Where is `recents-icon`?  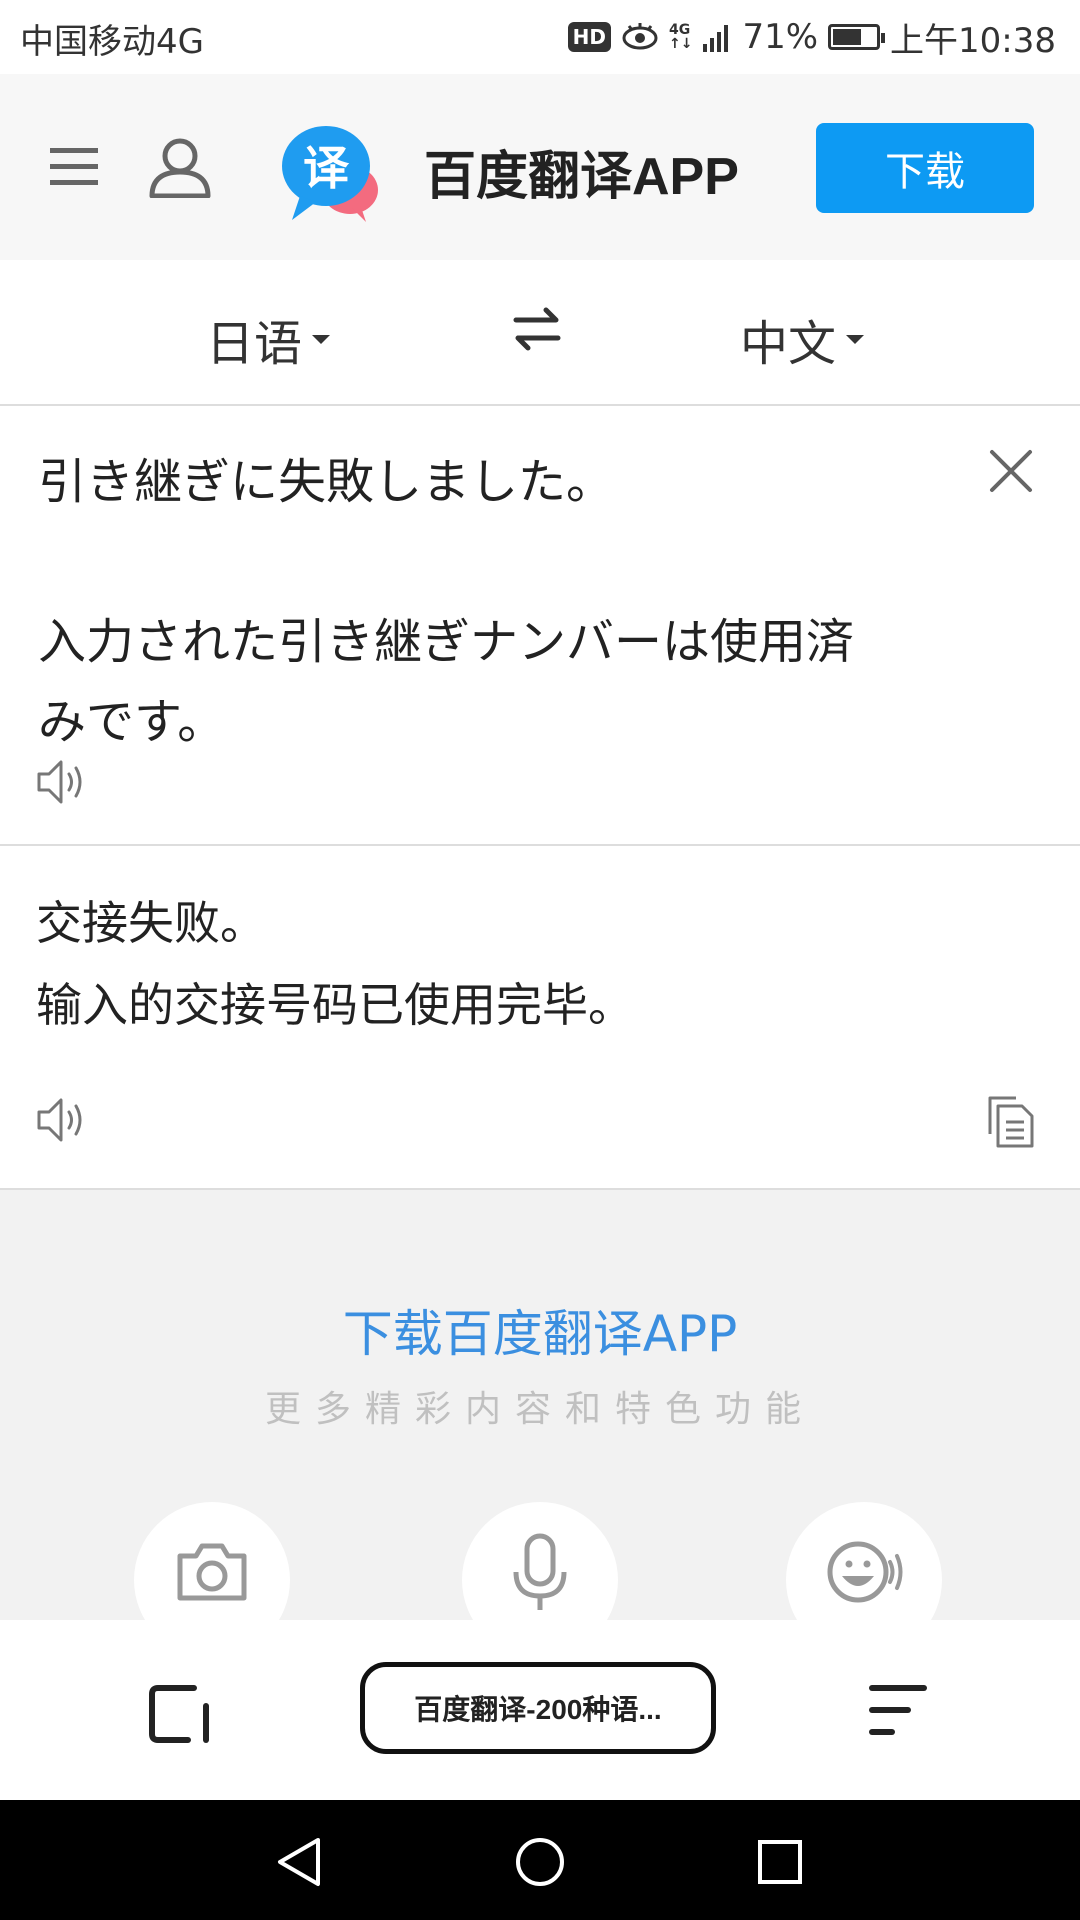
recents-icon is located at coordinates (780, 1862).